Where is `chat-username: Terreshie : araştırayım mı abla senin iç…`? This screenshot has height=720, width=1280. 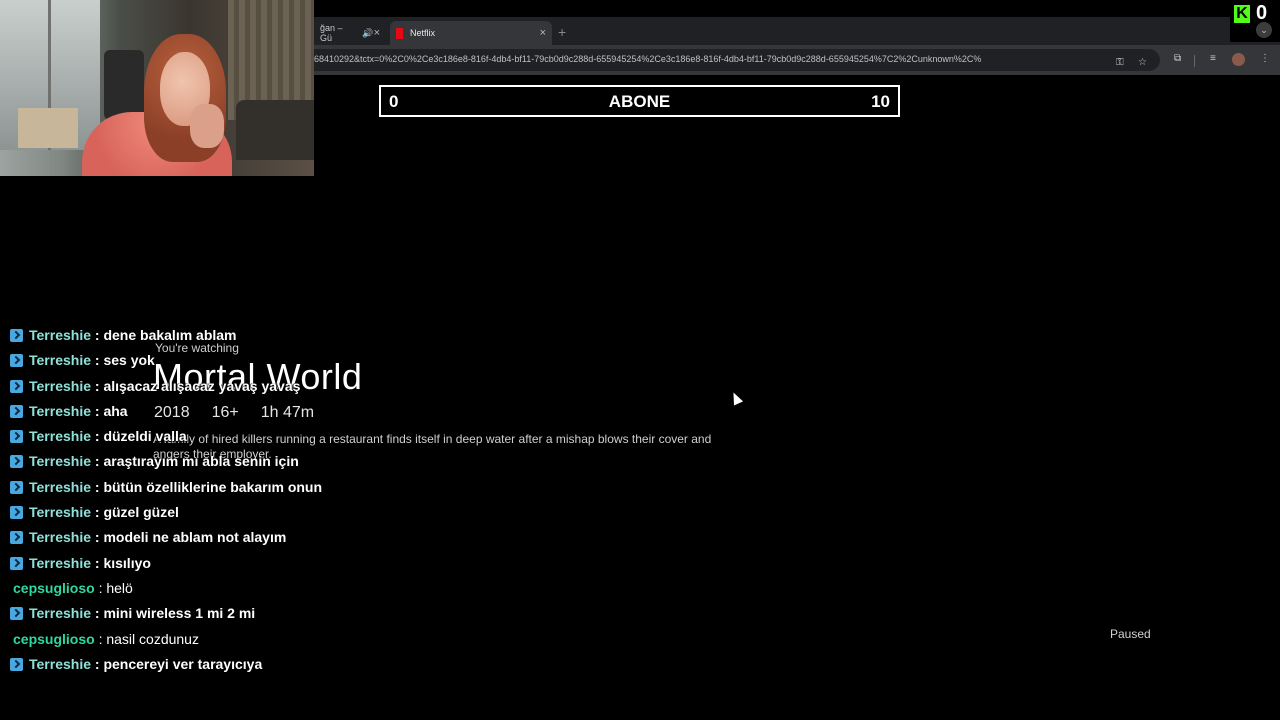
chat-username: Terreshie : araştırayım mı abla senin iç… is located at coordinates (164, 461).